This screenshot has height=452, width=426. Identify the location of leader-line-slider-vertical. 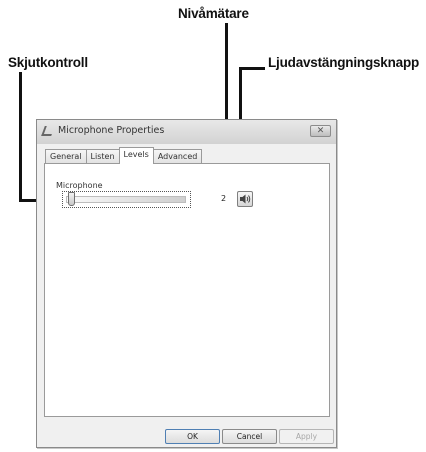
(20, 137).